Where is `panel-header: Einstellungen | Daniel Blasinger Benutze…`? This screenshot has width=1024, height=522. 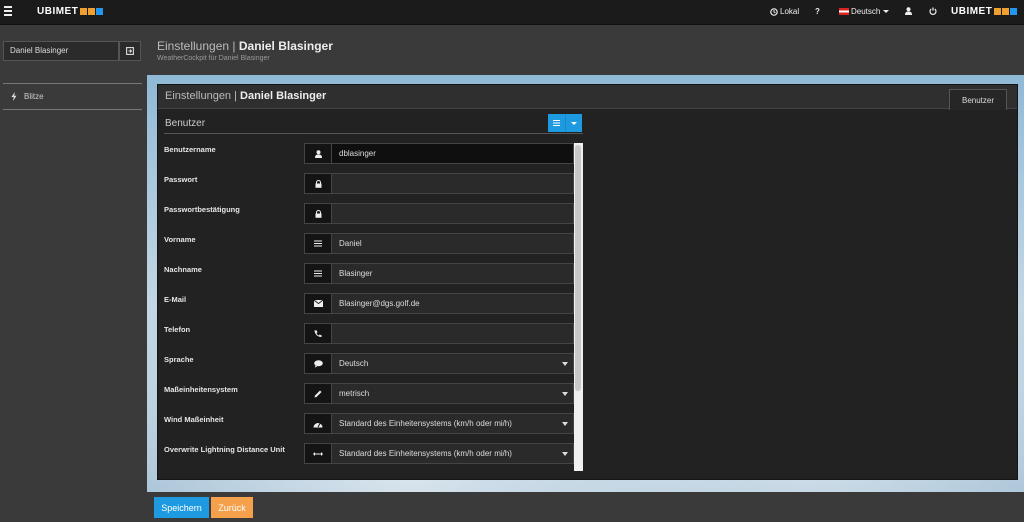 panel-header: Einstellungen | Daniel Blasinger Benutze… is located at coordinates (587, 97).